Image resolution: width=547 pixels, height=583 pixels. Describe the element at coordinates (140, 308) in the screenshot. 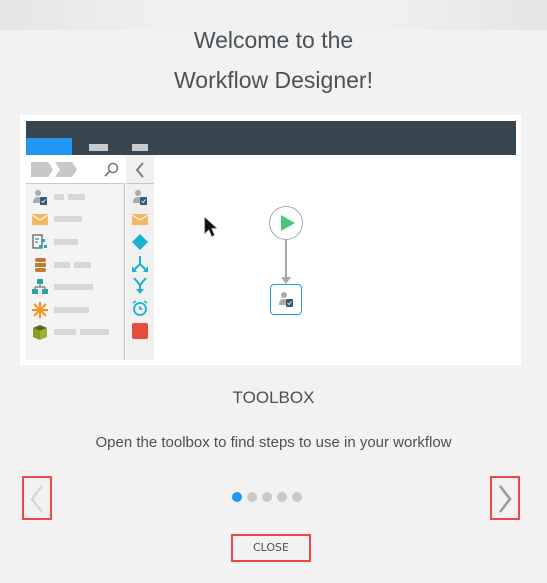

I see `timer-icon` at that location.